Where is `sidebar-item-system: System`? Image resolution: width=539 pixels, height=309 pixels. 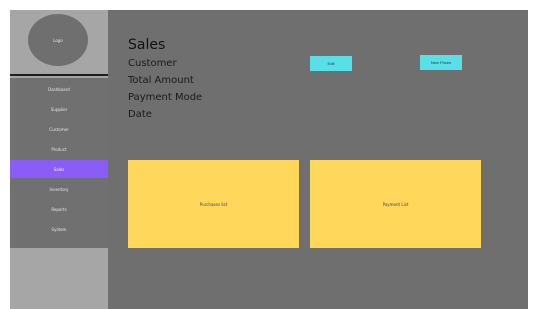
sidebar-item-system: System is located at coordinates (59, 229).